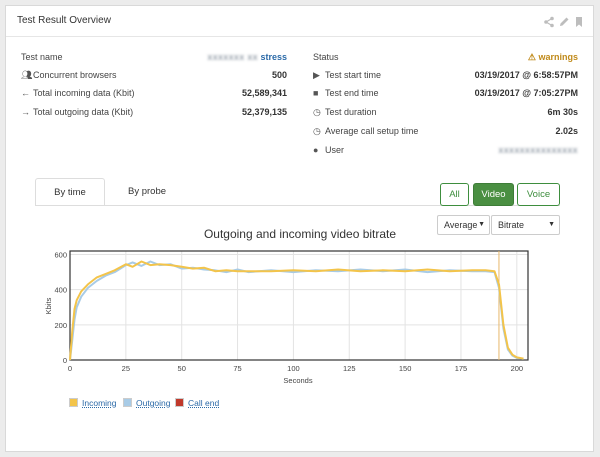  I want to click on legend-outgoing: Outgoing, so click(147, 403).